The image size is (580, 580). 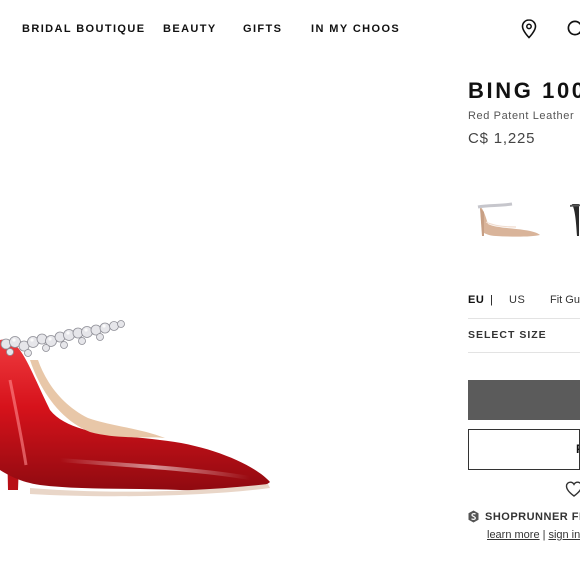 I want to click on nav-item-in-my-choos: IN MY CHOOS, so click(x=355, y=29).